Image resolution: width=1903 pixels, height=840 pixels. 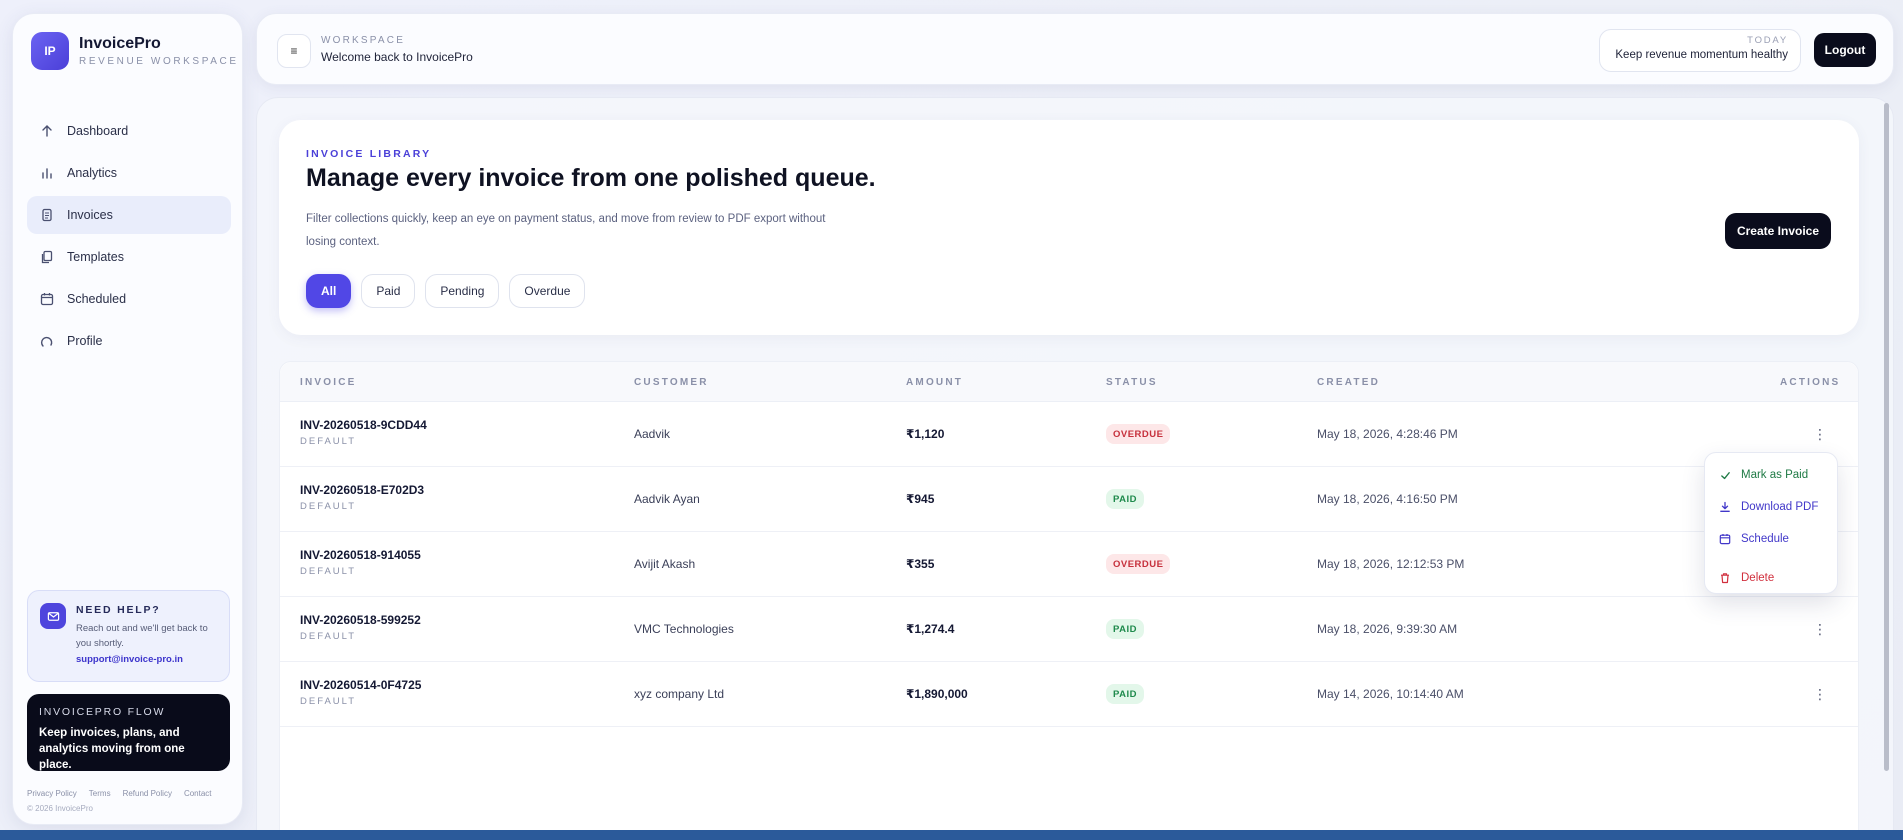 What do you see at coordinates (129, 257) in the screenshot?
I see `sidebar-item-templates: Templates` at bounding box center [129, 257].